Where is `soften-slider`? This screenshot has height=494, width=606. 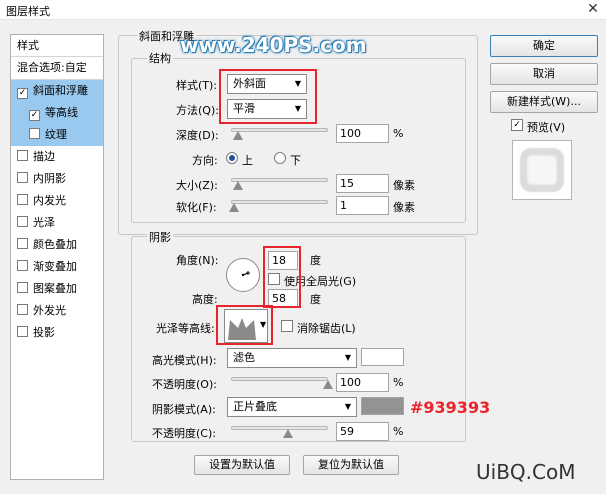
soften-slider is located at coordinates (279, 202).